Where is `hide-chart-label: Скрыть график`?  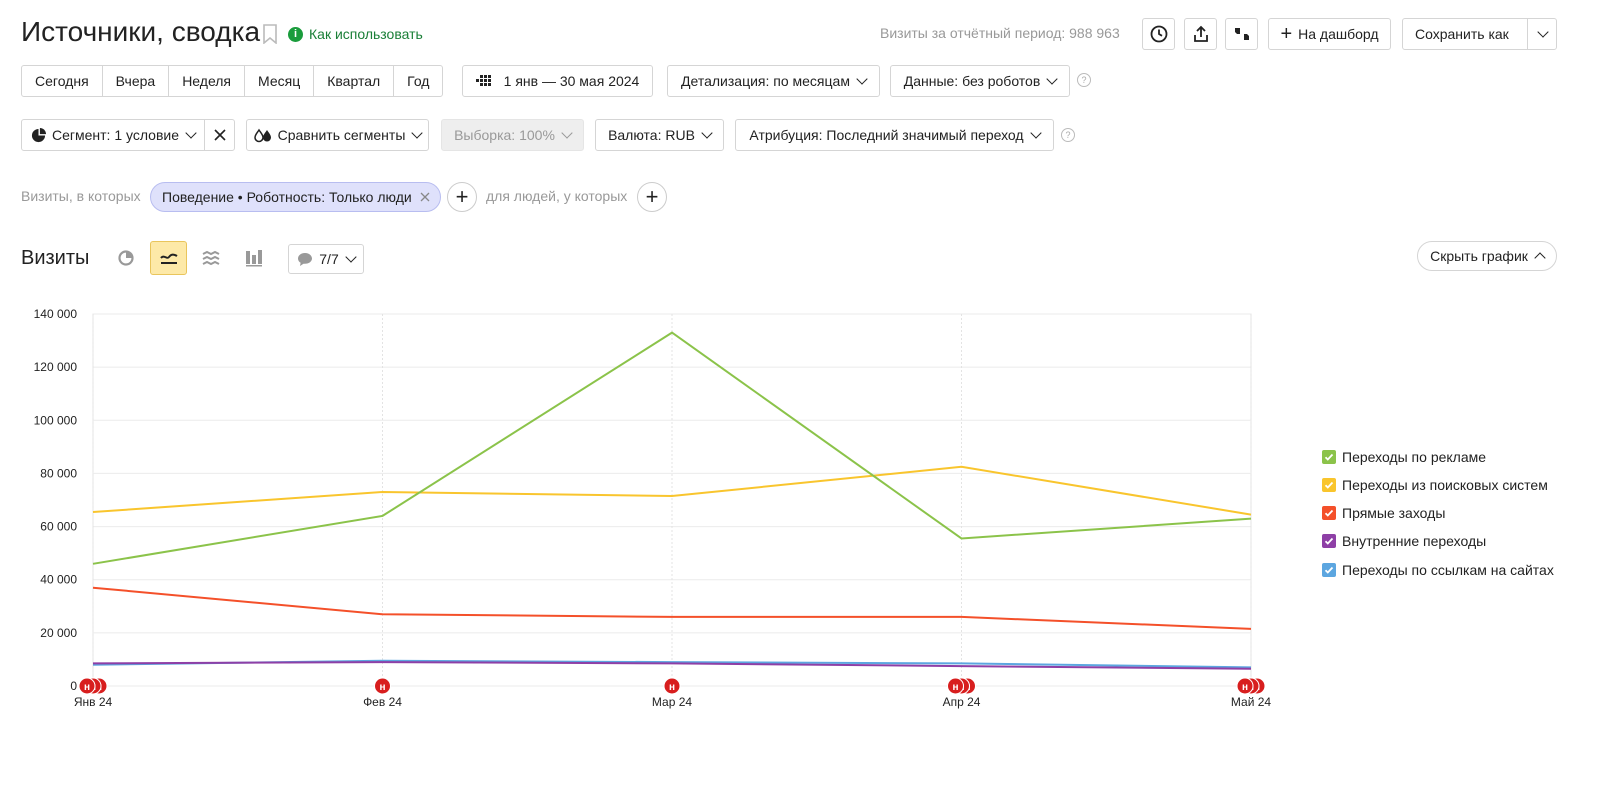 hide-chart-label: Скрыть график is located at coordinates (1479, 256).